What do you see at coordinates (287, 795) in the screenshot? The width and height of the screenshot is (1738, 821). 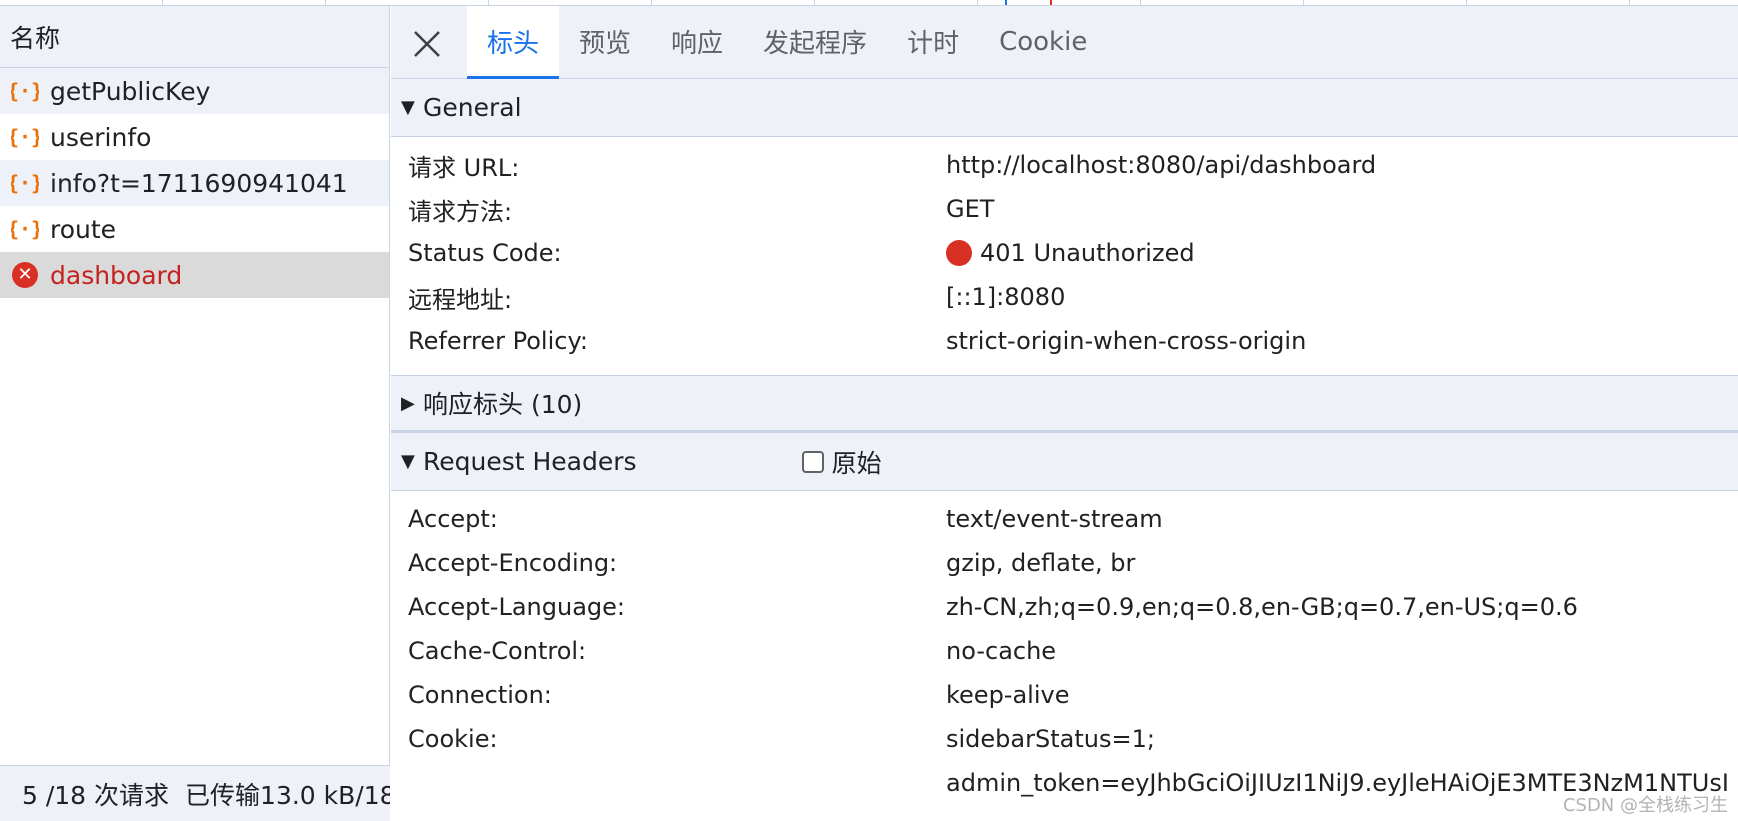 I see `transferred-size: 已传输13.0 kB/18.` at bounding box center [287, 795].